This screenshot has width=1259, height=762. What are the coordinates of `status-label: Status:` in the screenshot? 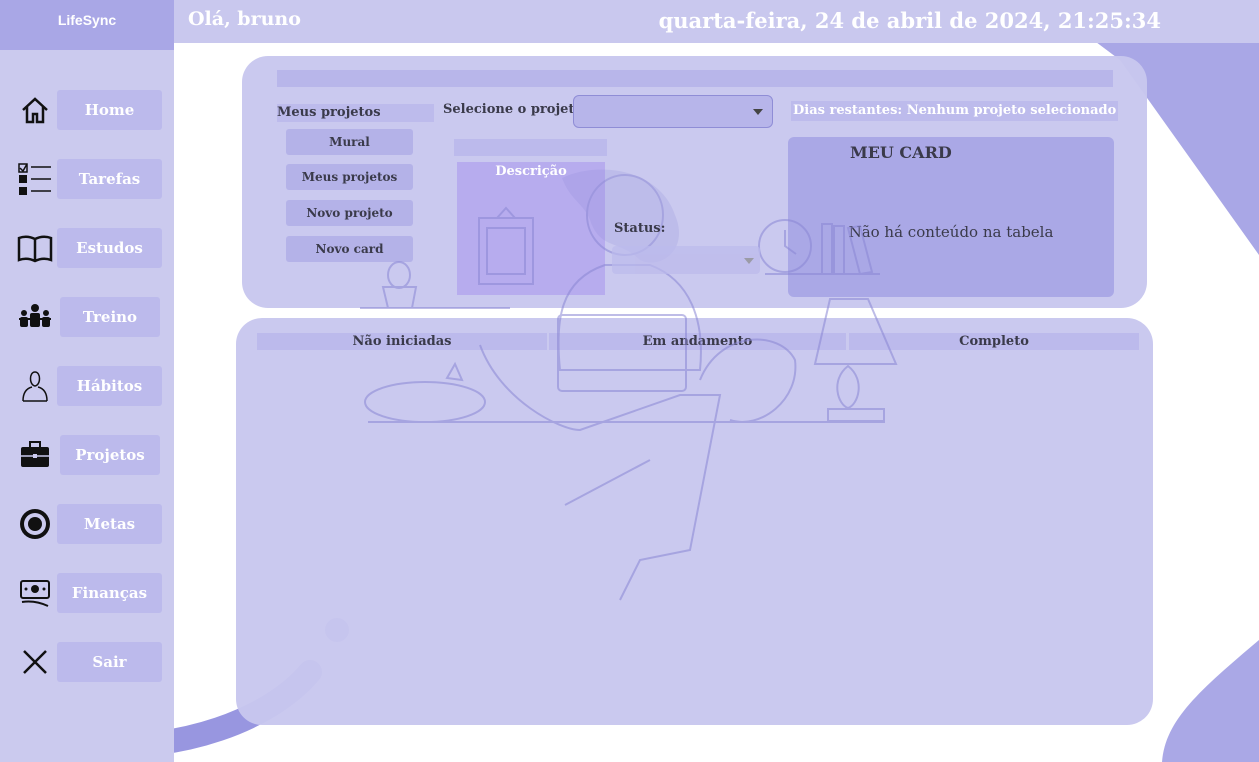 It's located at (640, 228).